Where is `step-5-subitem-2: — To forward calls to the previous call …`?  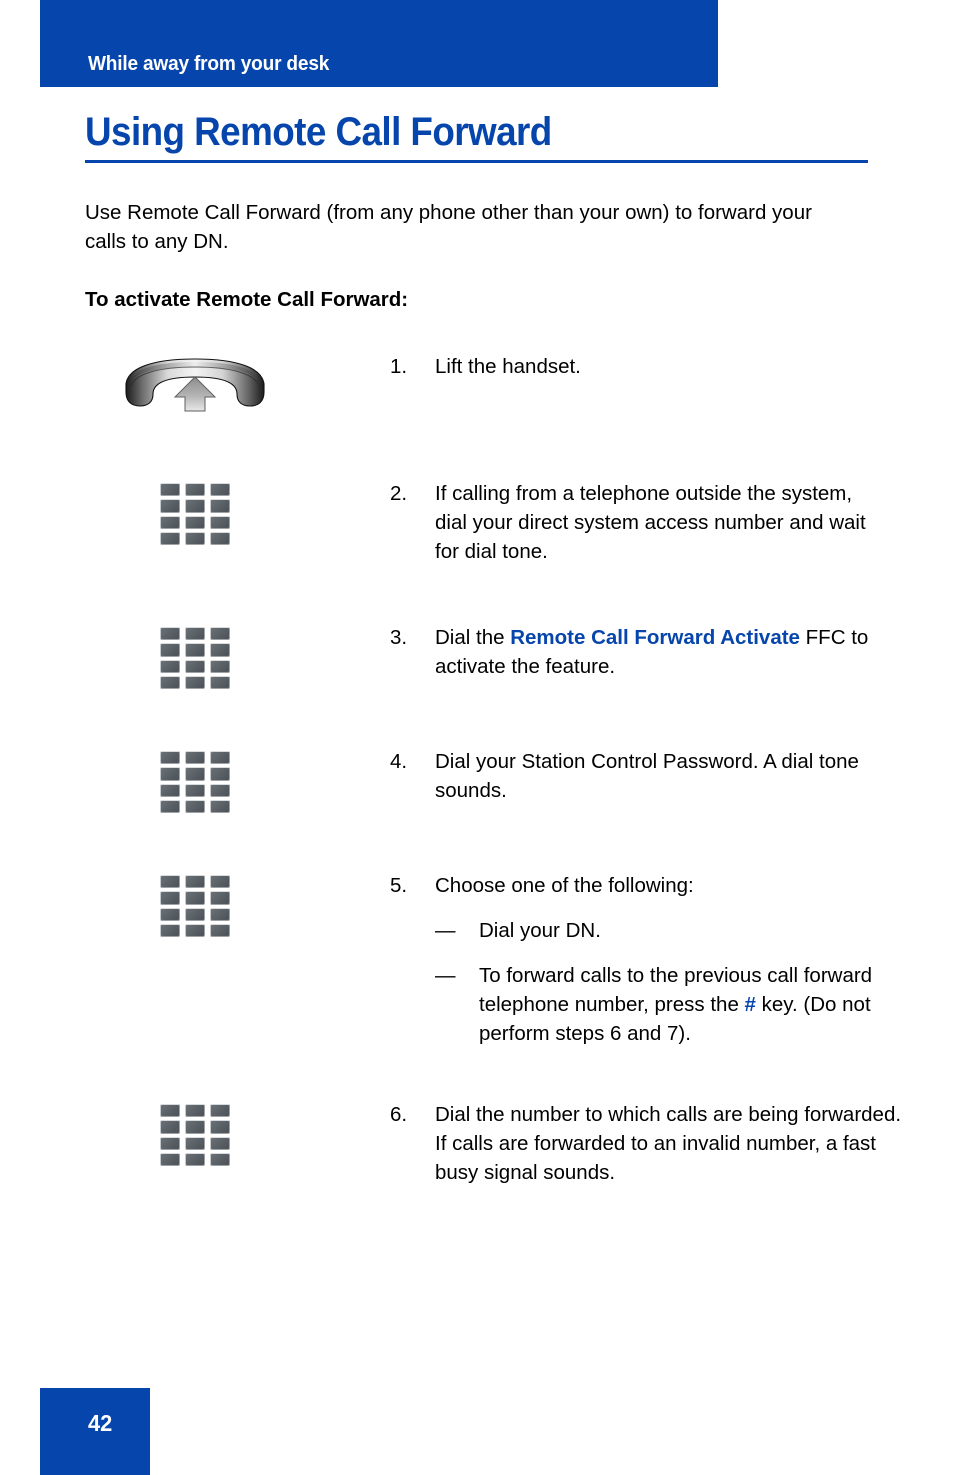
step-5-subitem-2: — To forward calls to the previous call … is located at coordinates (657, 1004).